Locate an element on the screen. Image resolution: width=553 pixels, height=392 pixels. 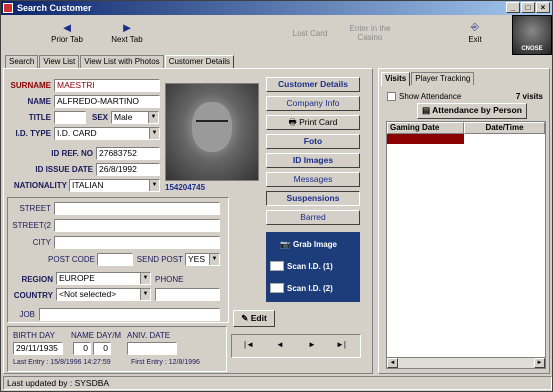
nationality-select: ITALIAN ▼ is located at coordinates (114, 185).